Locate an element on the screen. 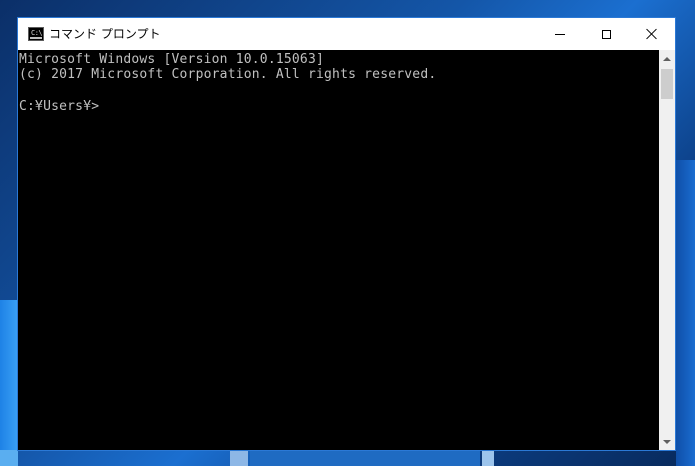 This screenshot has width=695, height=466. scroll-up-arrow-icon is located at coordinates (667, 58).